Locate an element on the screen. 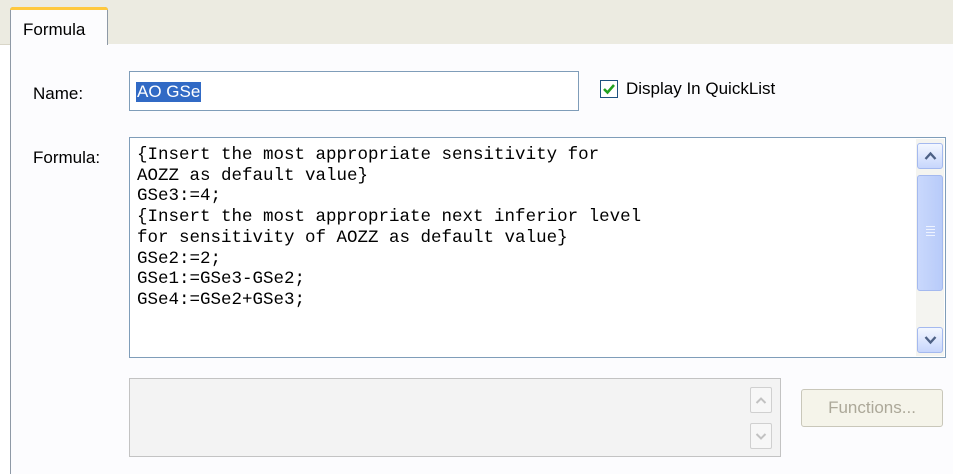 The height and width of the screenshot is (474, 953). formula-scrollbar is located at coordinates (930, 247).